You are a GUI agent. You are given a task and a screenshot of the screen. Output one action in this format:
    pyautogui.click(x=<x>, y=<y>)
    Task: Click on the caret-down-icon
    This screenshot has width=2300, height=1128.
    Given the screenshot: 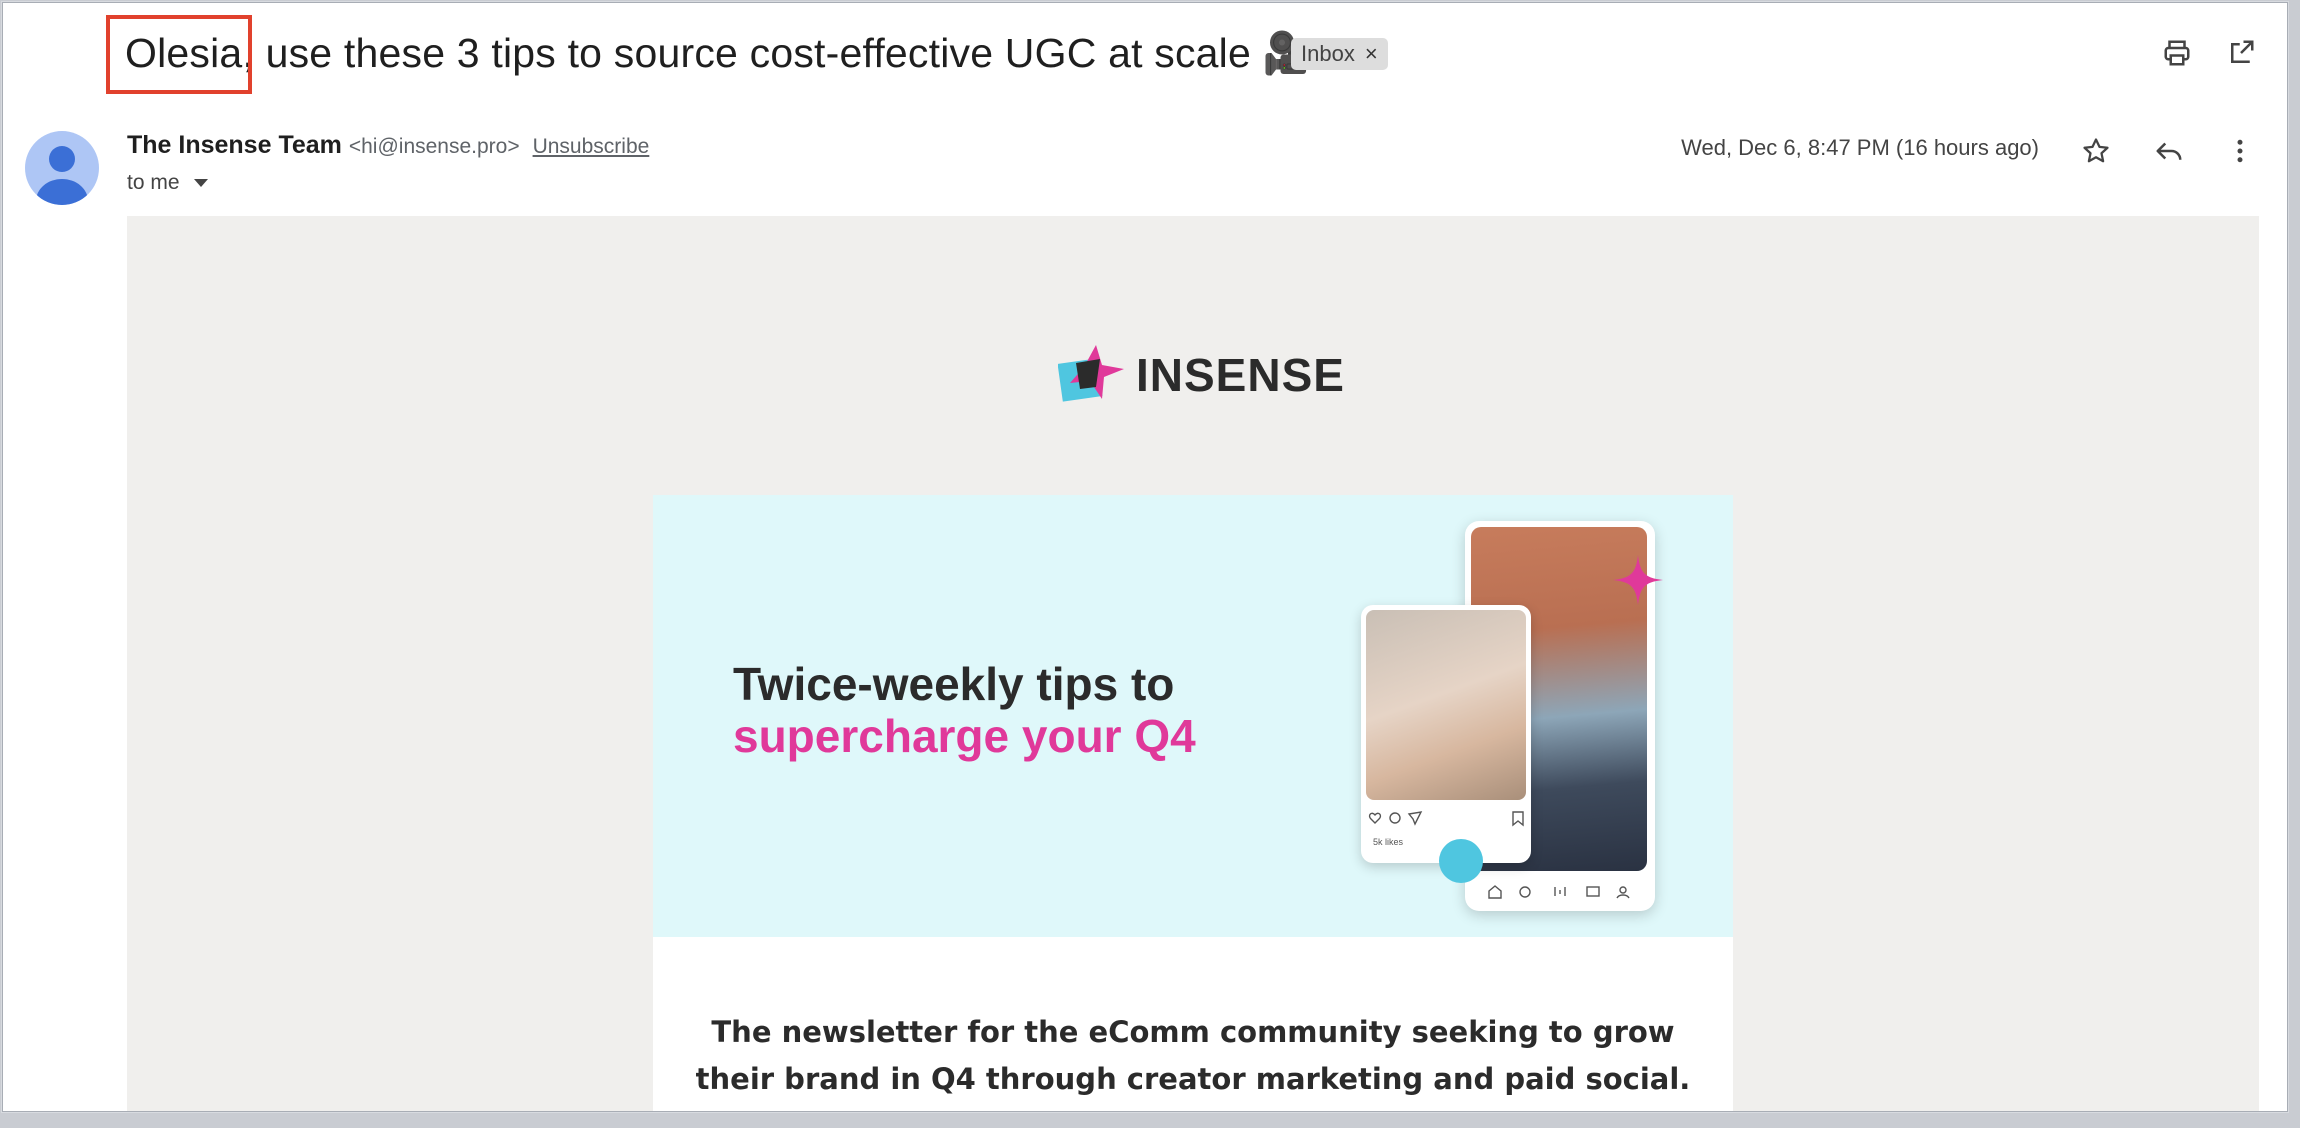 What is the action you would take?
    pyautogui.click(x=200, y=183)
    